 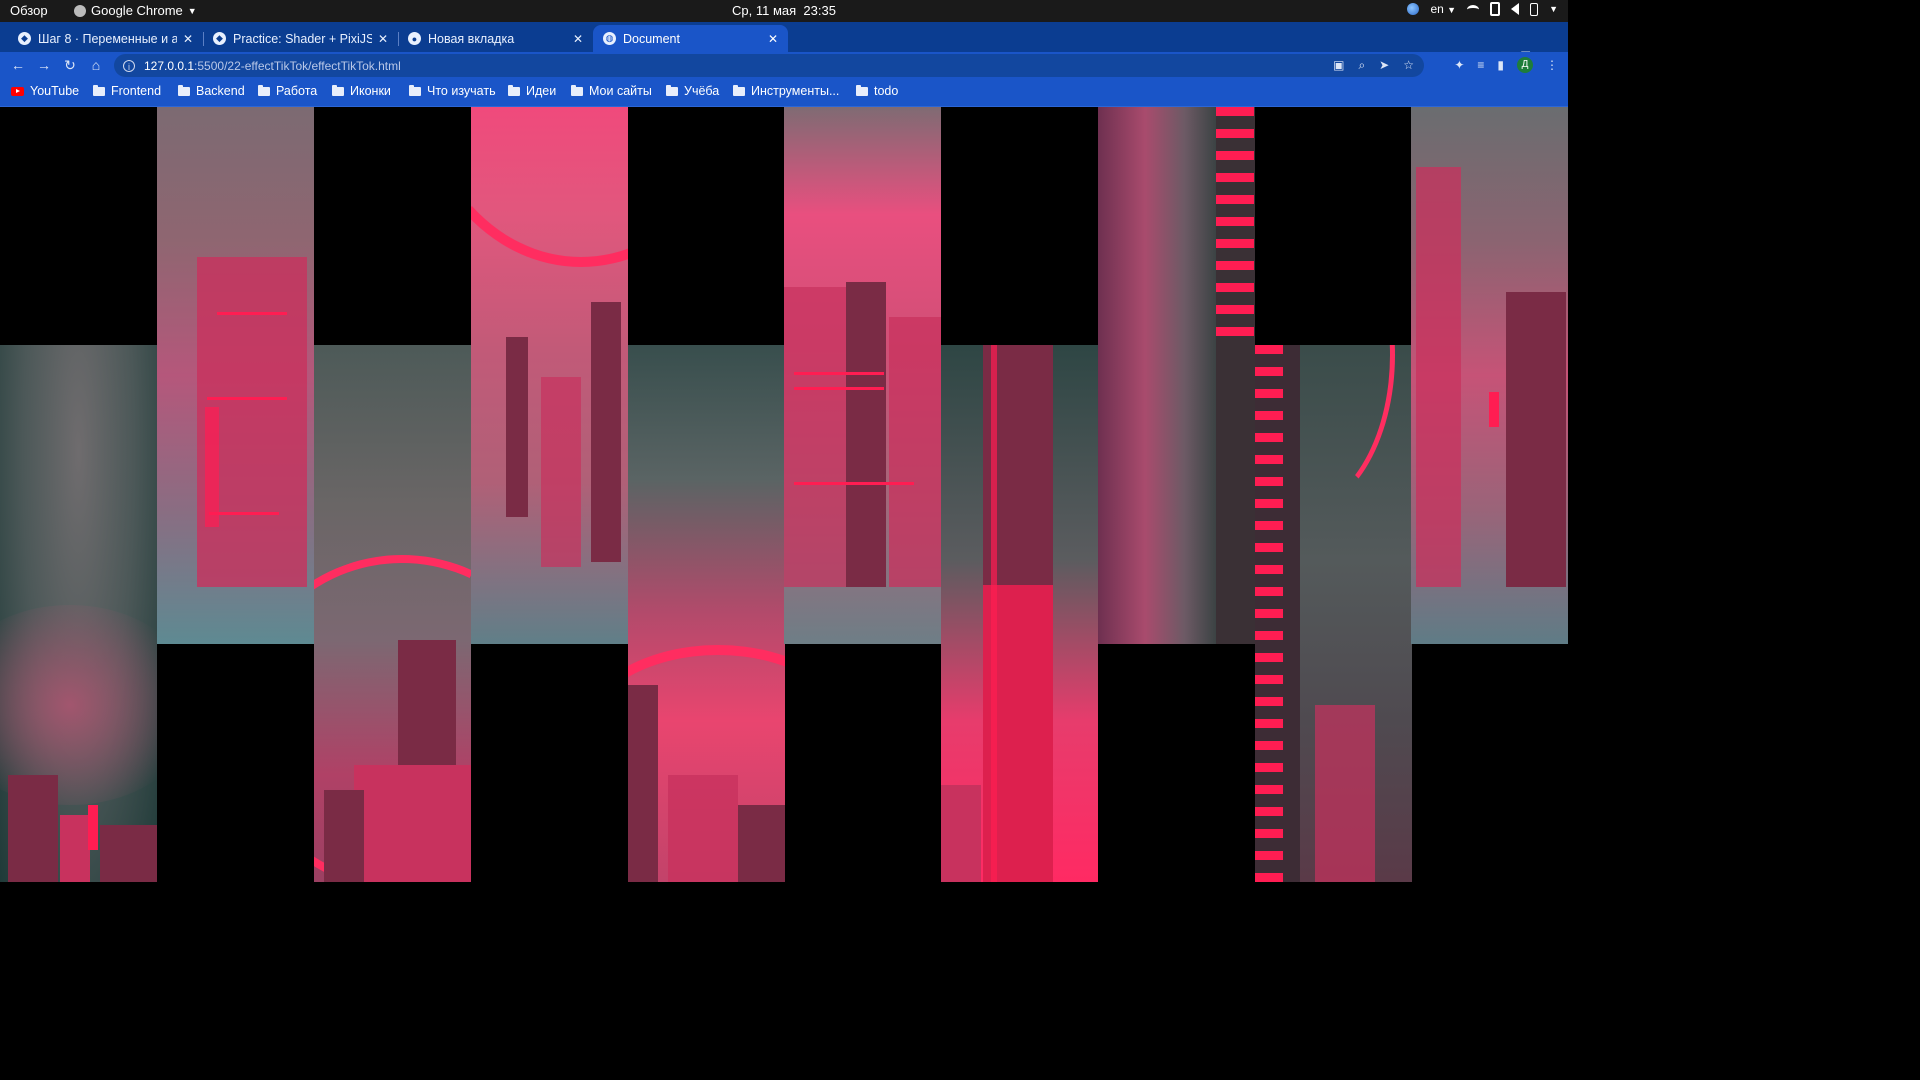 I want to click on bookmark-chto-izuchat: Что изучать, so click(x=452, y=91).